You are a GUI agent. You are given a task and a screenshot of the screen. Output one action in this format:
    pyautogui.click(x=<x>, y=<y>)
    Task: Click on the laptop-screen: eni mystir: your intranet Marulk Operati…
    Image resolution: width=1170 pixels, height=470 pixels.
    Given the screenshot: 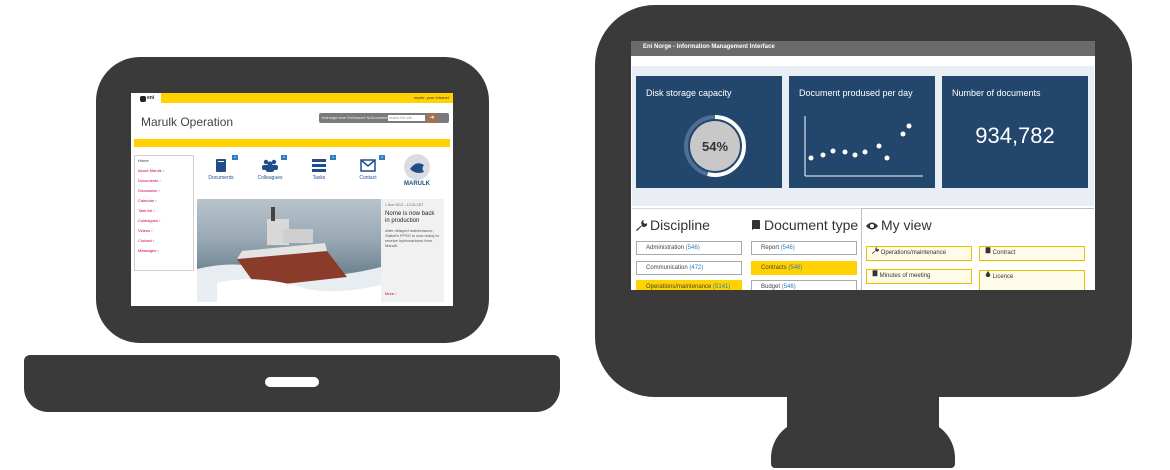 What is the action you would take?
    pyautogui.click(x=292, y=199)
    